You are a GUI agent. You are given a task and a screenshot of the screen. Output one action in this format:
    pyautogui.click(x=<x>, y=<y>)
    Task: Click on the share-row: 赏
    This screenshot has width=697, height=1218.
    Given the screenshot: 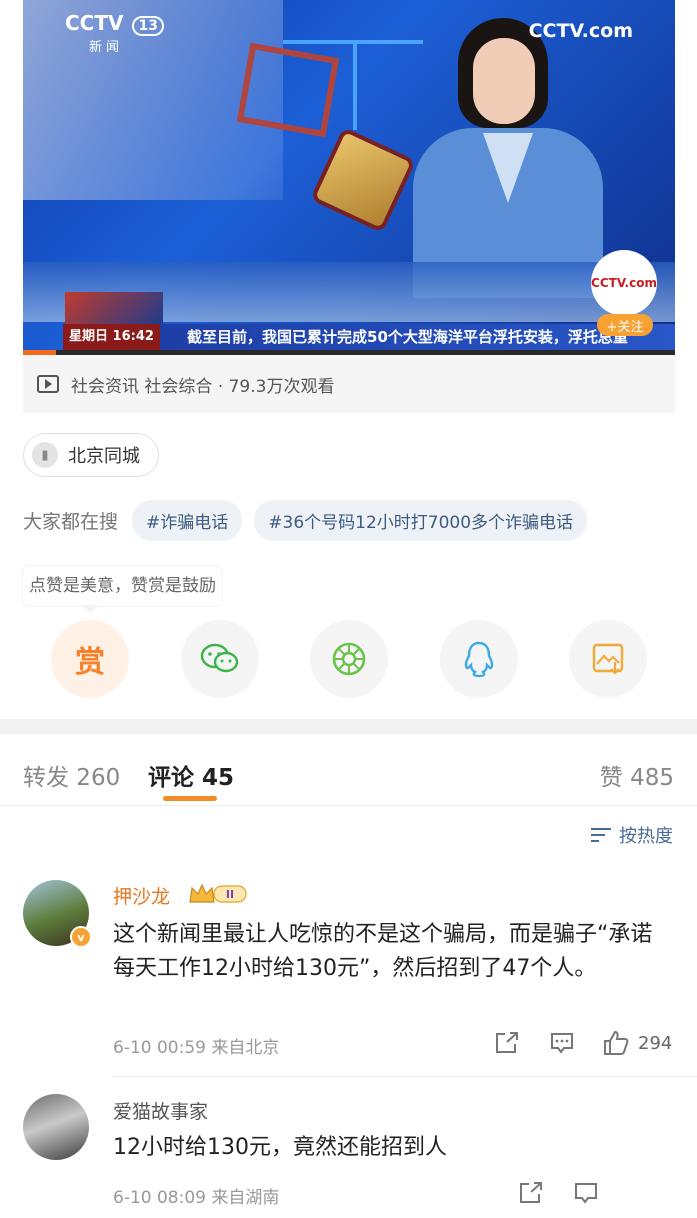 What is the action you would take?
    pyautogui.click(x=349, y=660)
    